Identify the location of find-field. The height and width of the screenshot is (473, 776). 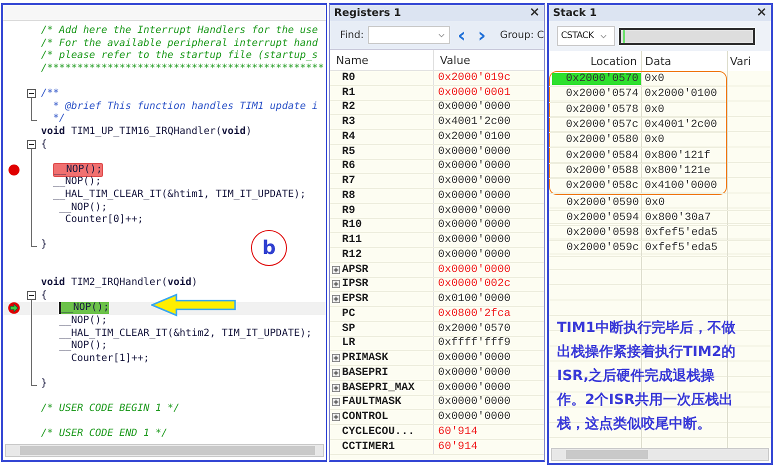
(409, 35).